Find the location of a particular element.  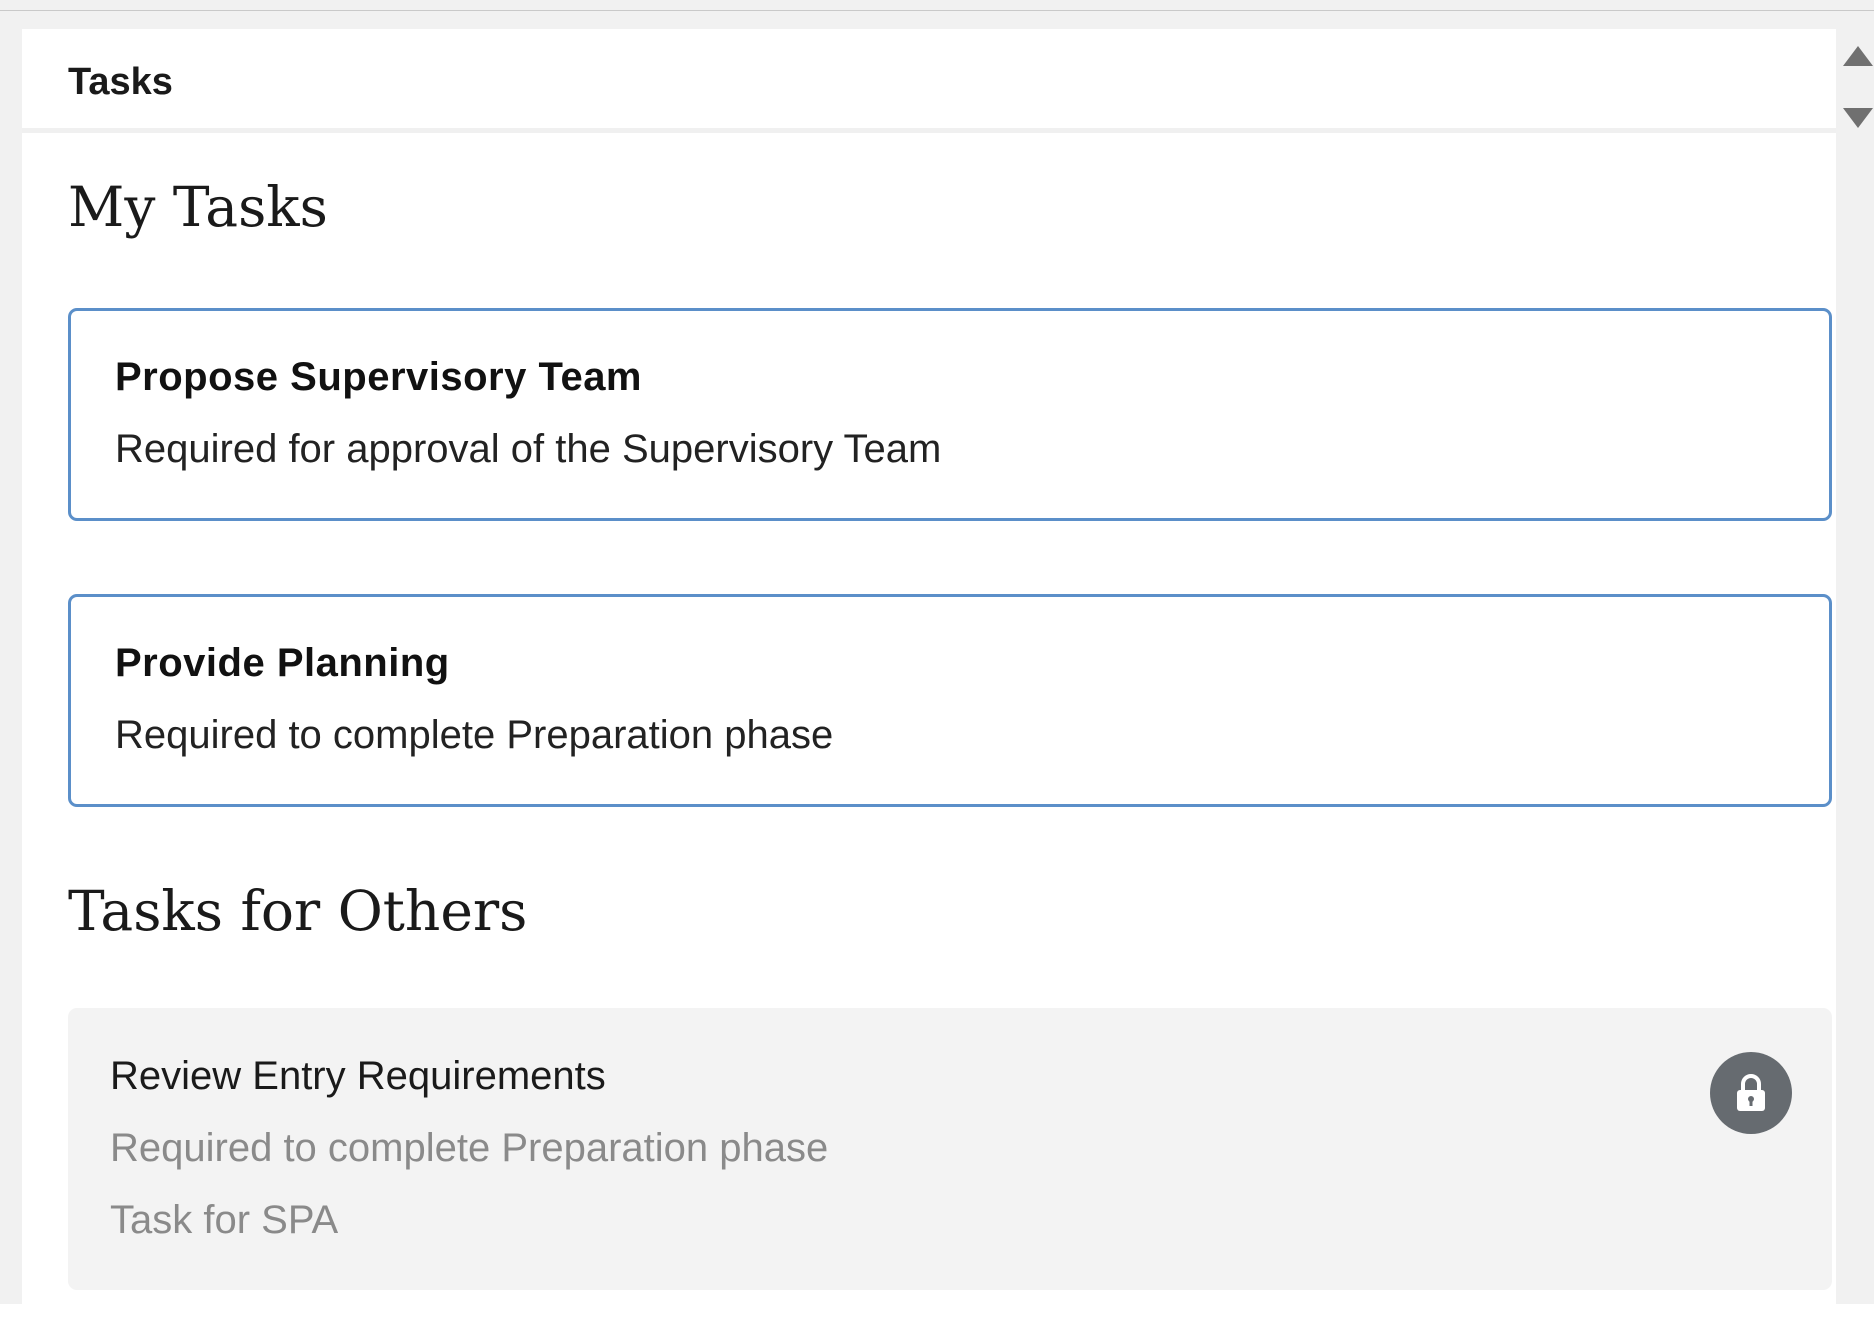

scroll-up-arrow-icon is located at coordinates (1858, 56).